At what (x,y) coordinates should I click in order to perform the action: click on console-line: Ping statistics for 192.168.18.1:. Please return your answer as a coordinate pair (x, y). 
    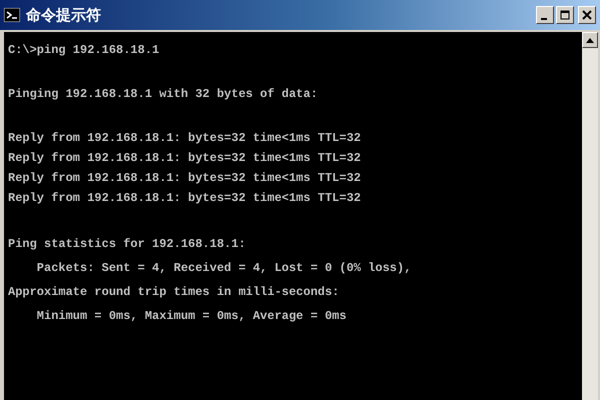
    Looking at the image, I should click on (127, 244).